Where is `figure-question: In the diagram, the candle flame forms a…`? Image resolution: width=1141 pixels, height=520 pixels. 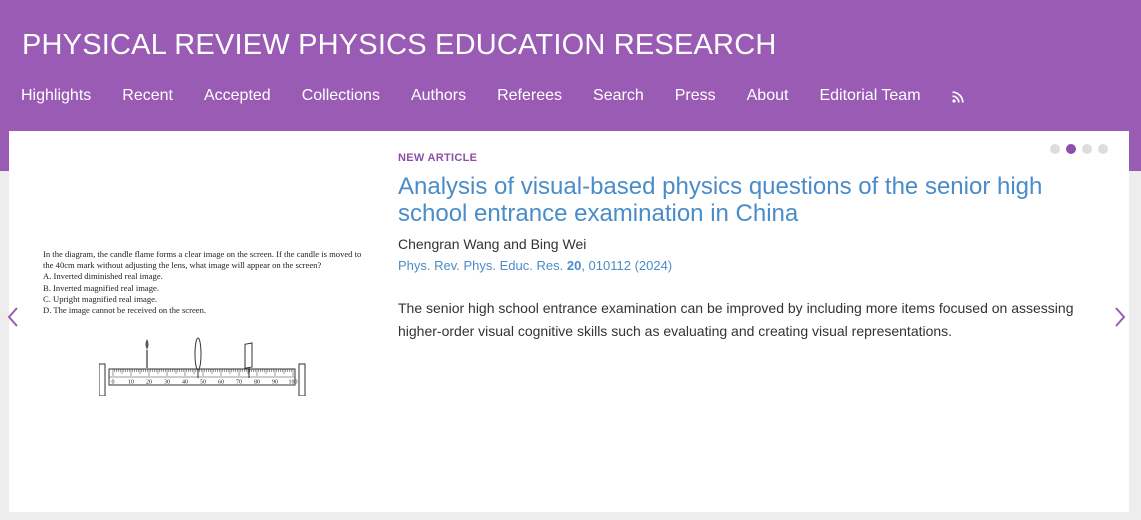
figure-question: In the diagram, the candle flame forms a… is located at coordinates (208, 282).